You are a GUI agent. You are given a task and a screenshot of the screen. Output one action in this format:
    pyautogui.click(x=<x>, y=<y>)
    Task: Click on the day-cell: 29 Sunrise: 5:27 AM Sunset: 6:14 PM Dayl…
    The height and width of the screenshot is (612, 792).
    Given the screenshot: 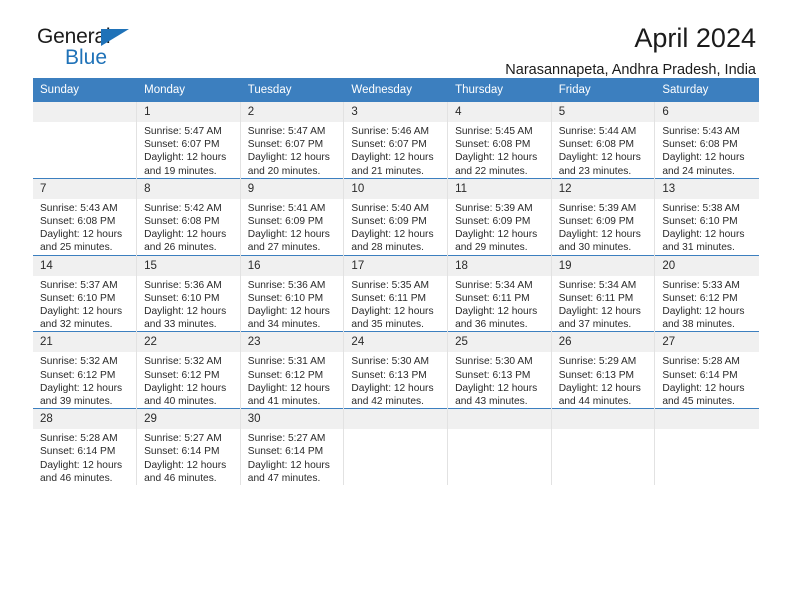 What is the action you would take?
    pyautogui.click(x=188, y=447)
    